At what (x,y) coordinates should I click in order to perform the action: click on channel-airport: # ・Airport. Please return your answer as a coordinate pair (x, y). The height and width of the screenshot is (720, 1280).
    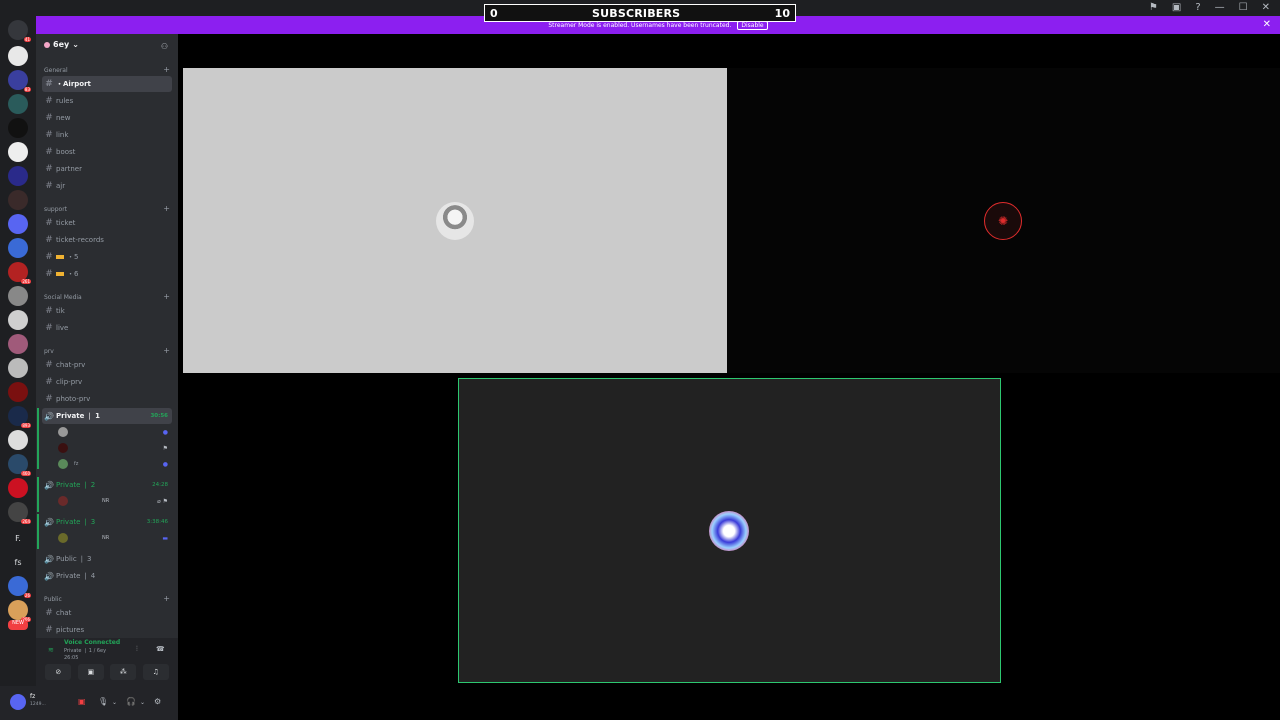
    Looking at the image, I should click on (107, 84).